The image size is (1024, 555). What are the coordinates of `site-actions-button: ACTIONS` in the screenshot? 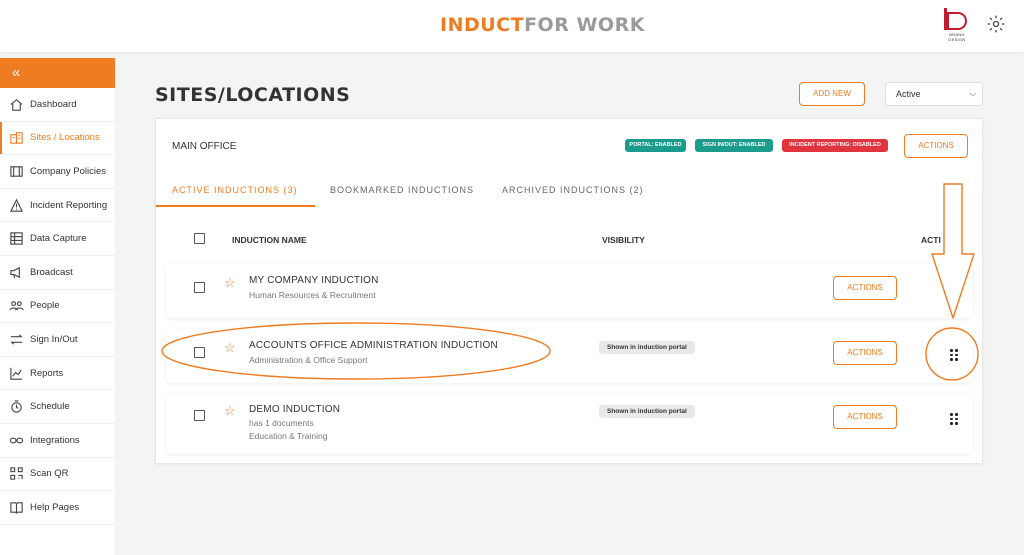 It's located at (936, 146).